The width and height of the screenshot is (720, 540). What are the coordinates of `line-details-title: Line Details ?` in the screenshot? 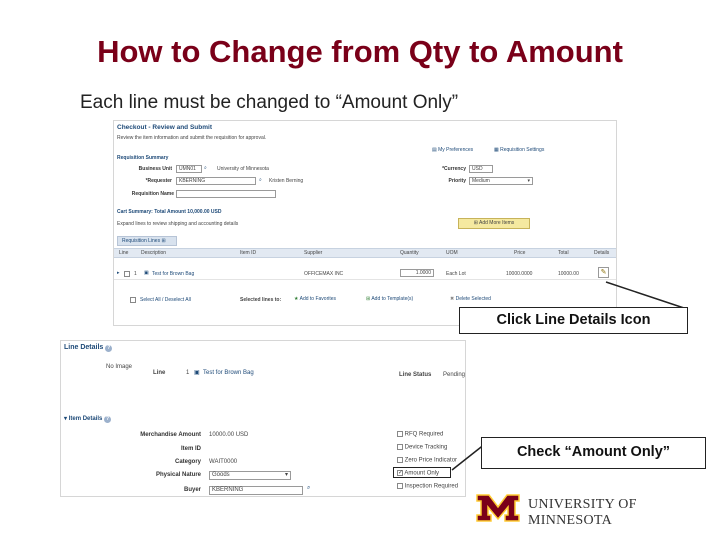 It's located at (88, 348).